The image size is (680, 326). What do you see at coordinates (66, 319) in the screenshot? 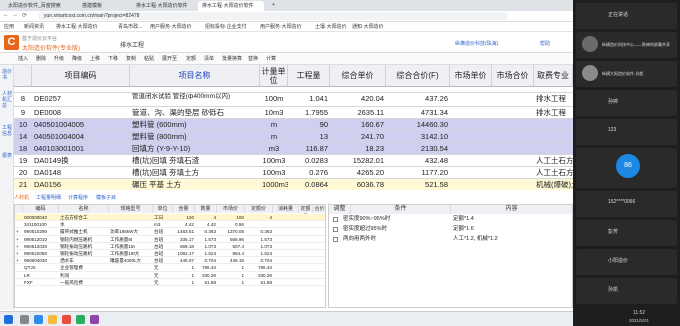
I see `chrome-icon` at bounding box center [66, 319].